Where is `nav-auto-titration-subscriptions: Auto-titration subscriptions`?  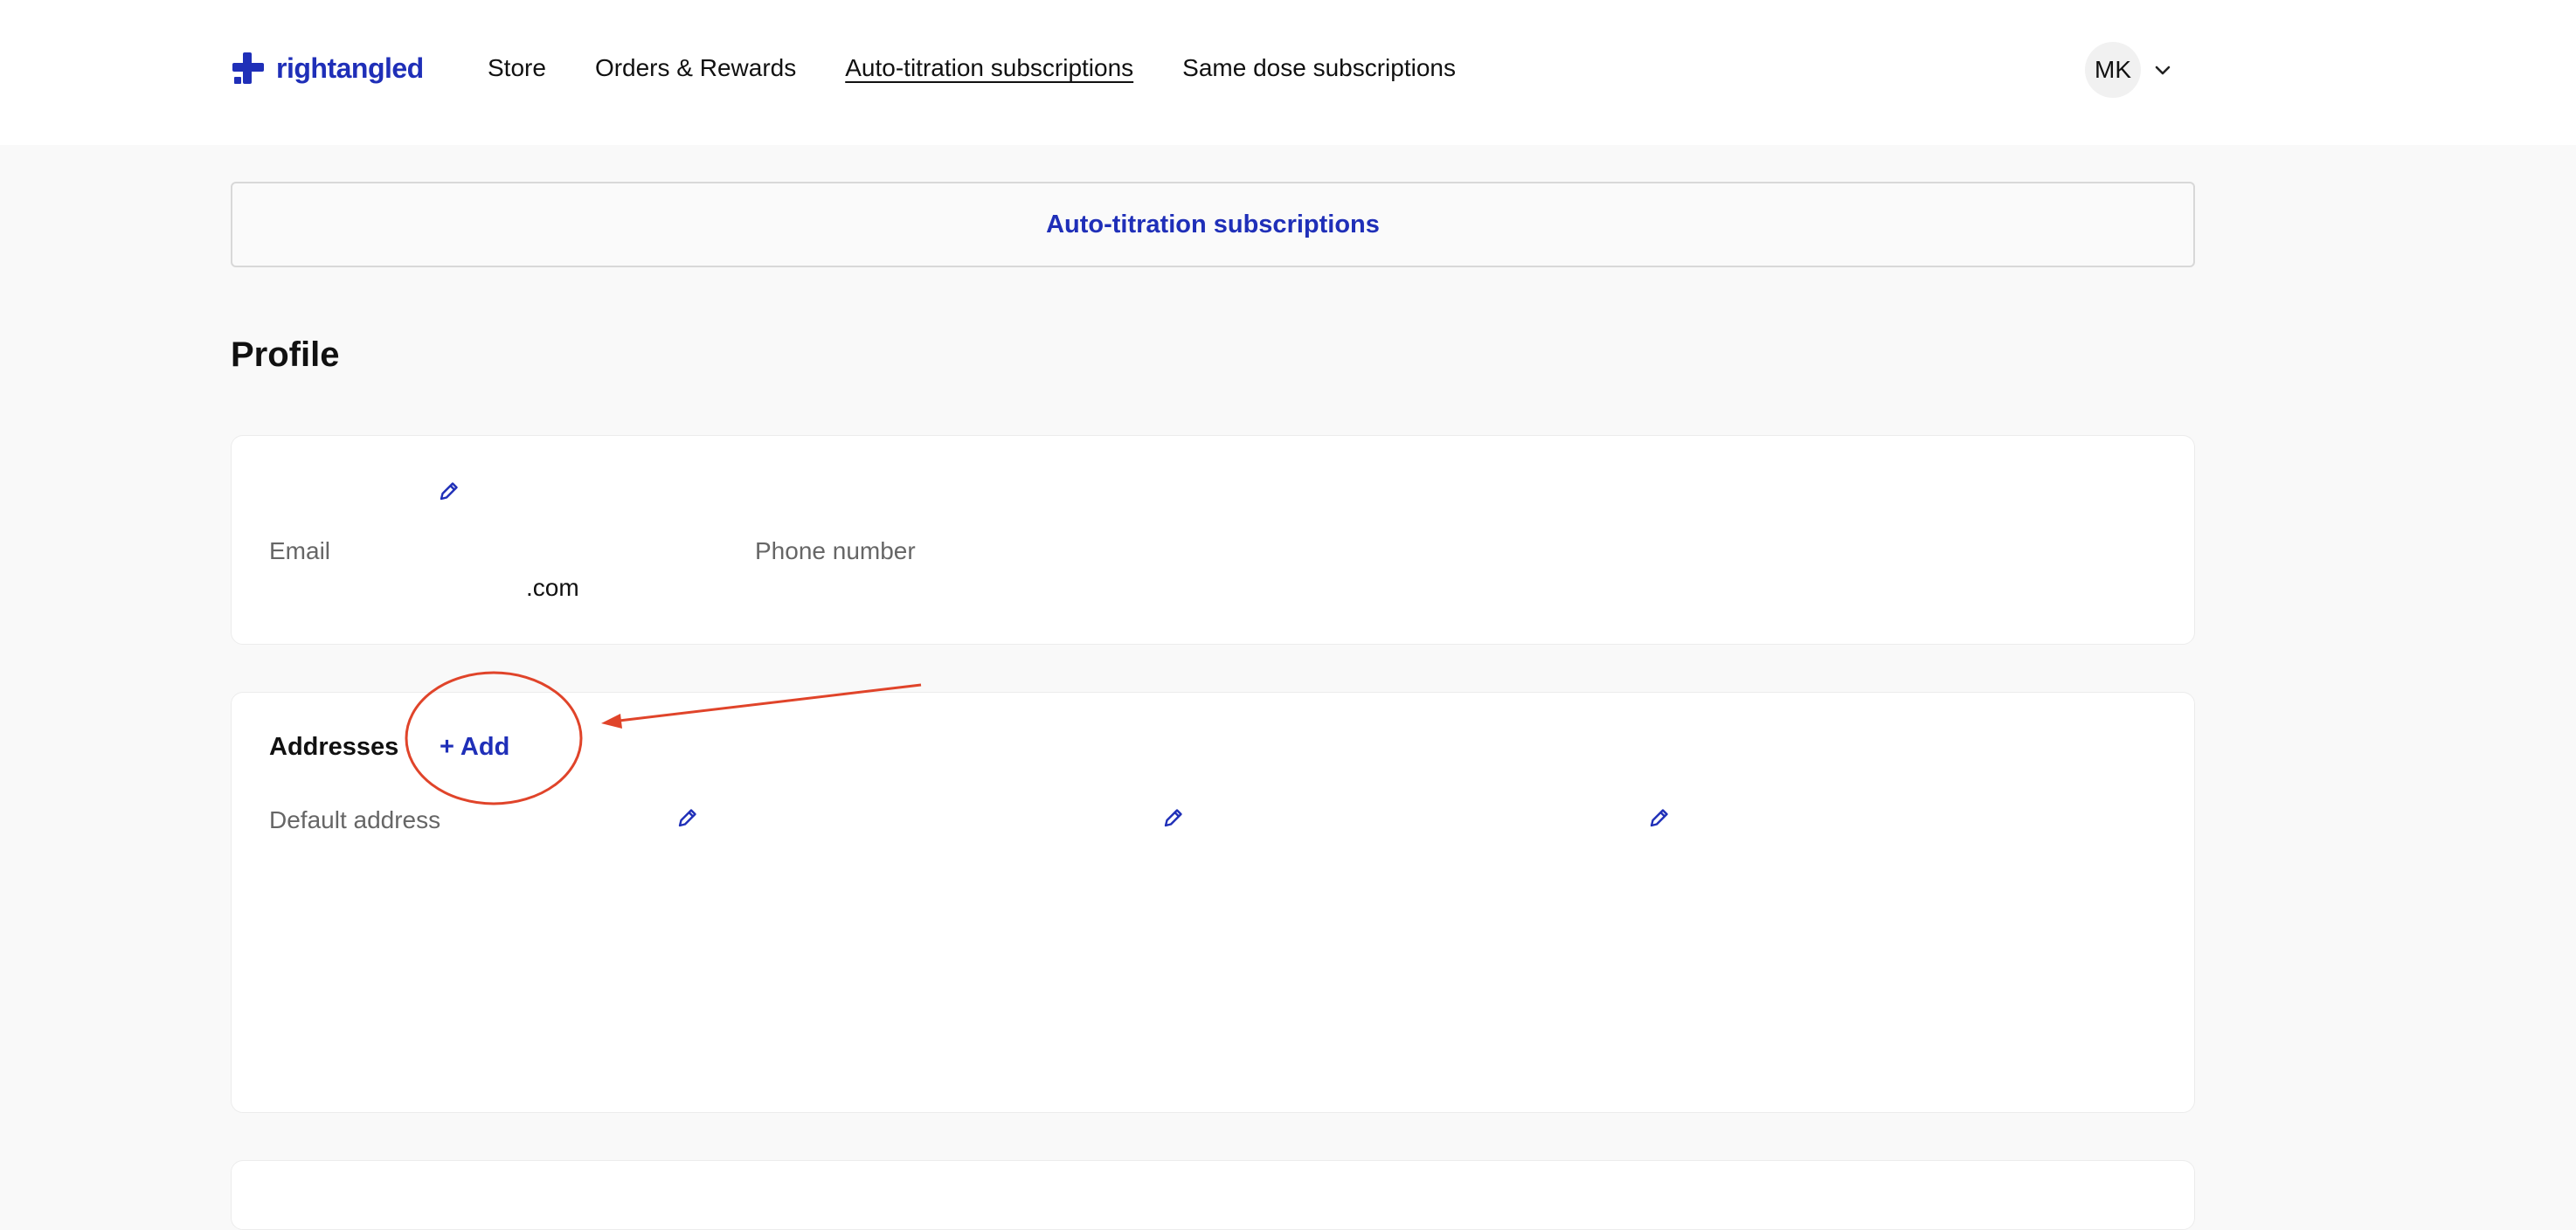
nav-auto-titration-subscriptions: Auto-titration subscriptions is located at coordinates (989, 68).